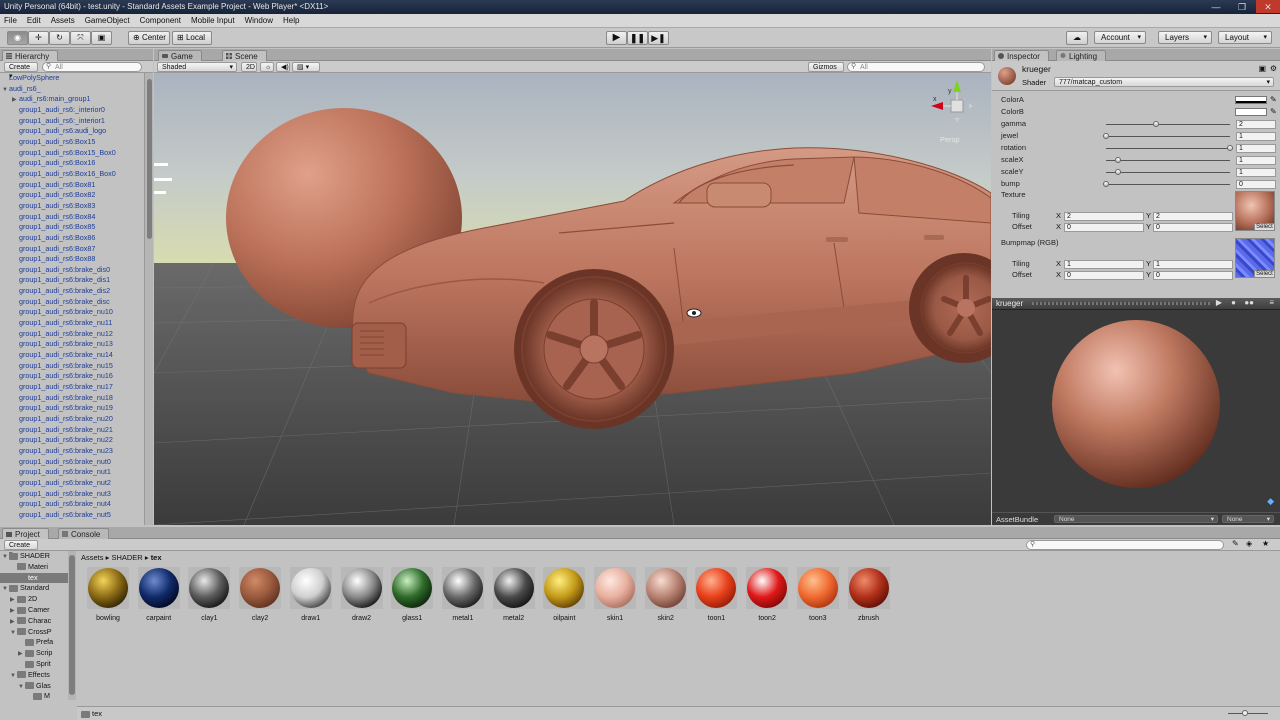  Describe the element at coordinates (72, 302) in the screenshot. I see `hierarchy-item: group1_audi_rs6:brake_disc` at that location.